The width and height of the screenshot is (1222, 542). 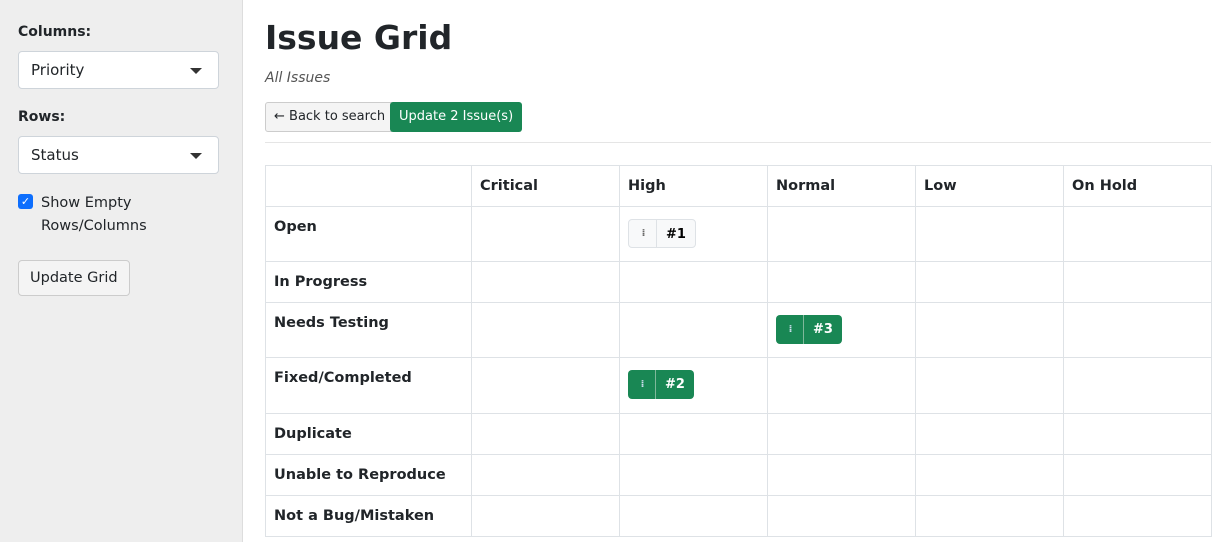 What do you see at coordinates (368, 434) in the screenshot?
I see `row-header: Duplicate` at bounding box center [368, 434].